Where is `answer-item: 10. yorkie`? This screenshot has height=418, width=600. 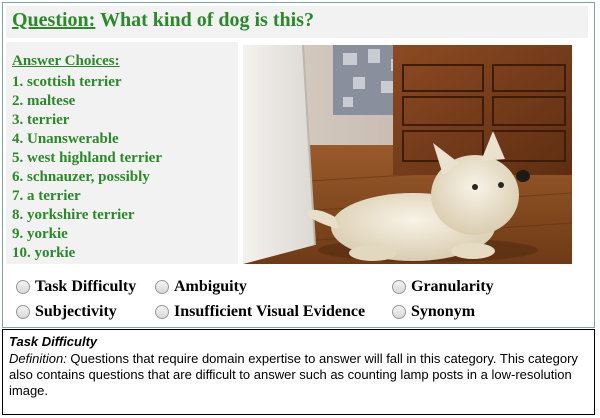 answer-item: 10. yorkie is located at coordinates (44, 253).